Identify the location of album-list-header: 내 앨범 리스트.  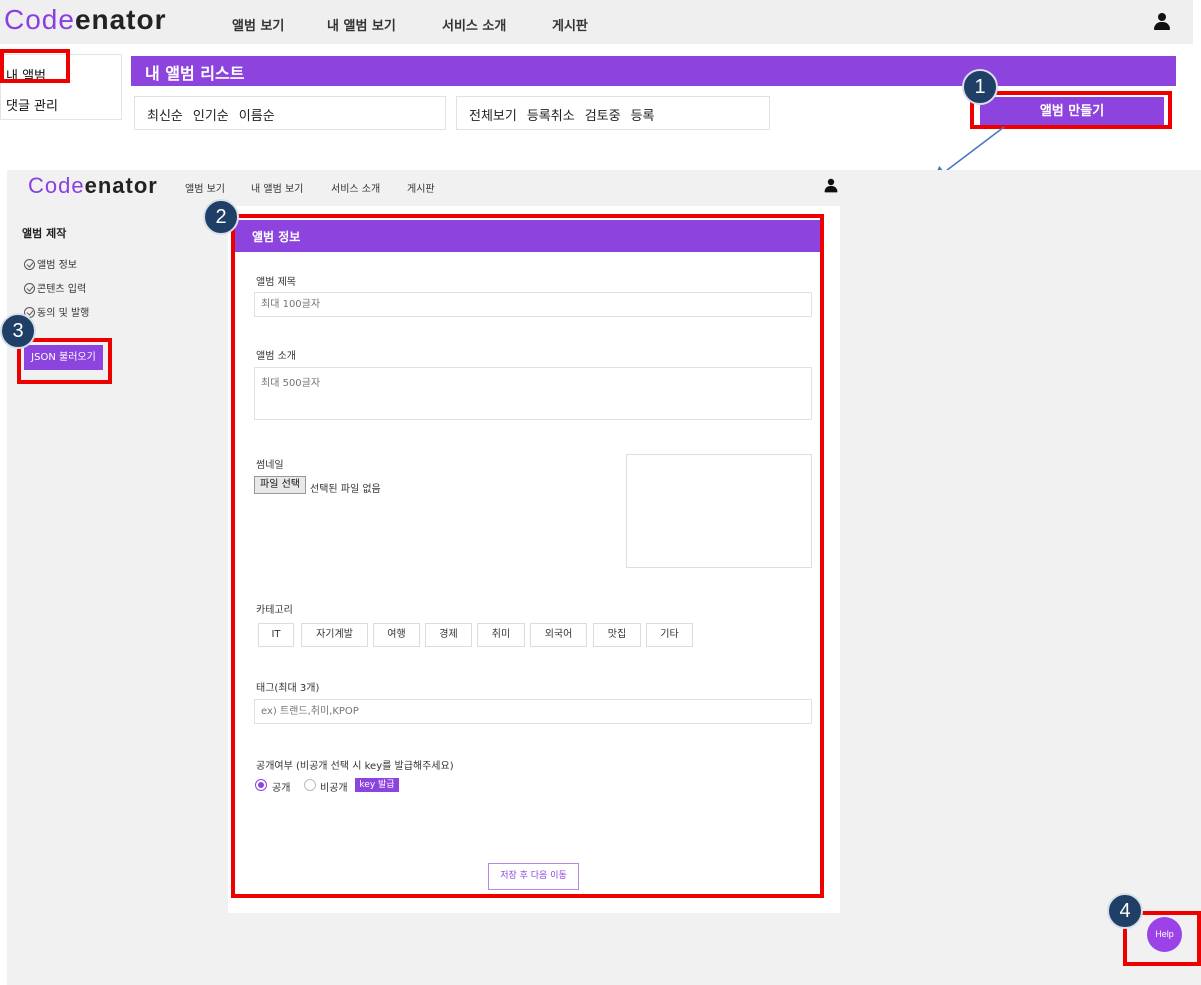
(653, 71).